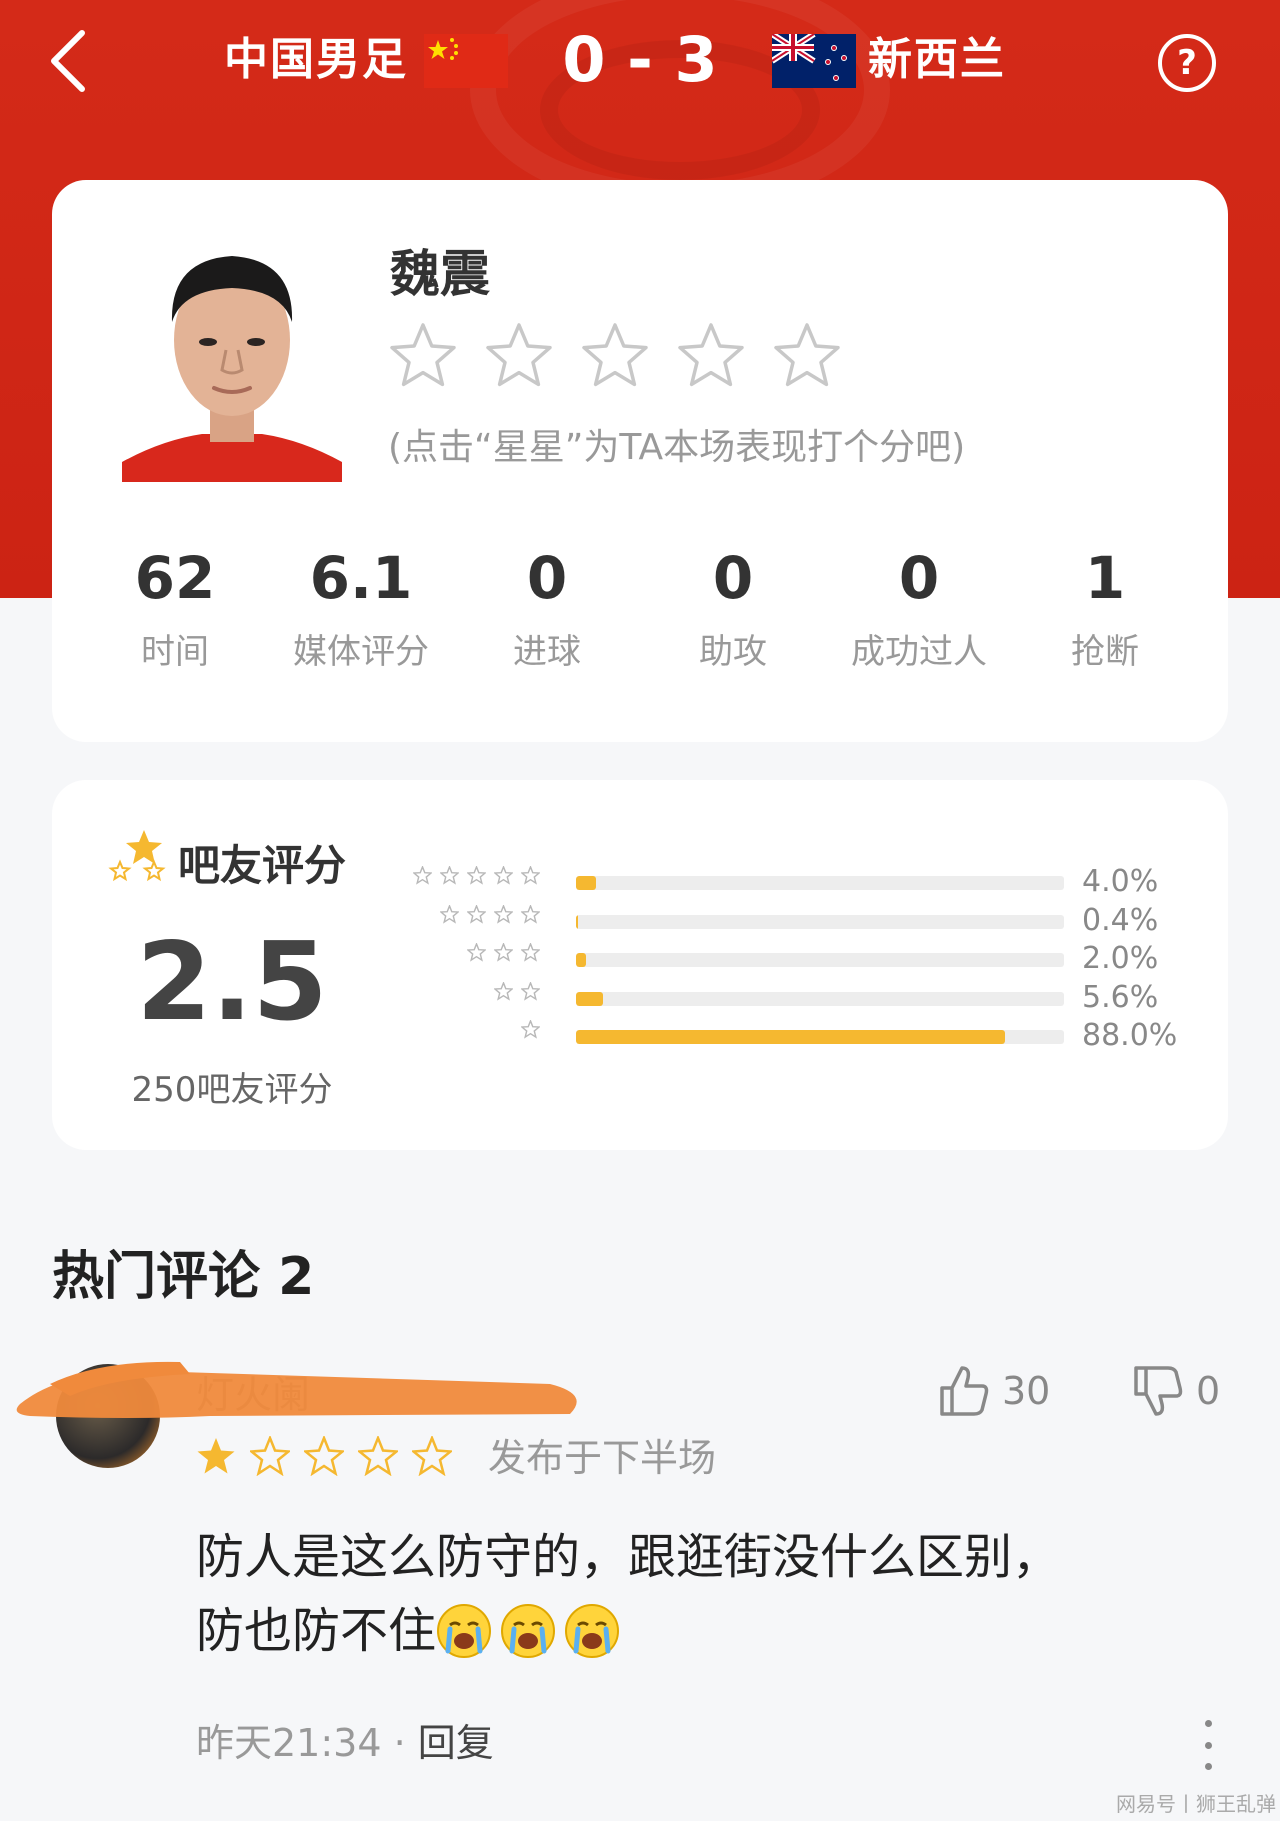  I want to click on stat-goals: 0 进球, so click(547, 606).